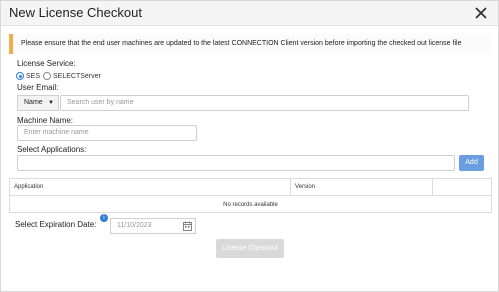 This screenshot has height=292, width=499. Describe the element at coordinates (46, 63) in the screenshot. I see `license-service-label: License Service:` at that location.